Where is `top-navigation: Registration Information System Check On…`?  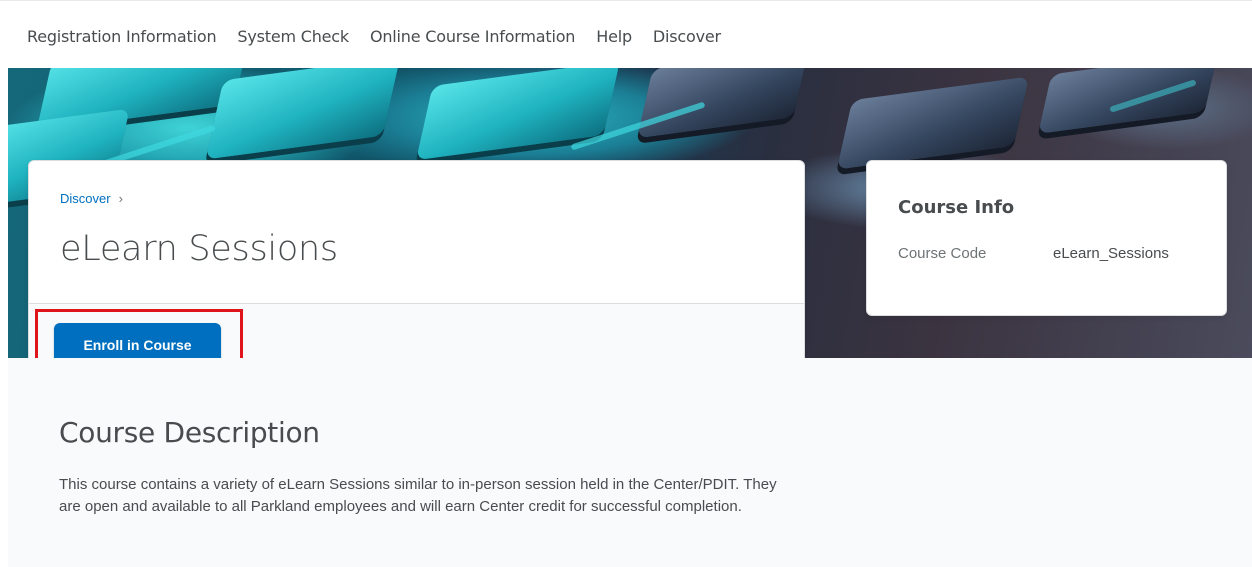
top-navigation: Registration Information System Check On… is located at coordinates (626, 34).